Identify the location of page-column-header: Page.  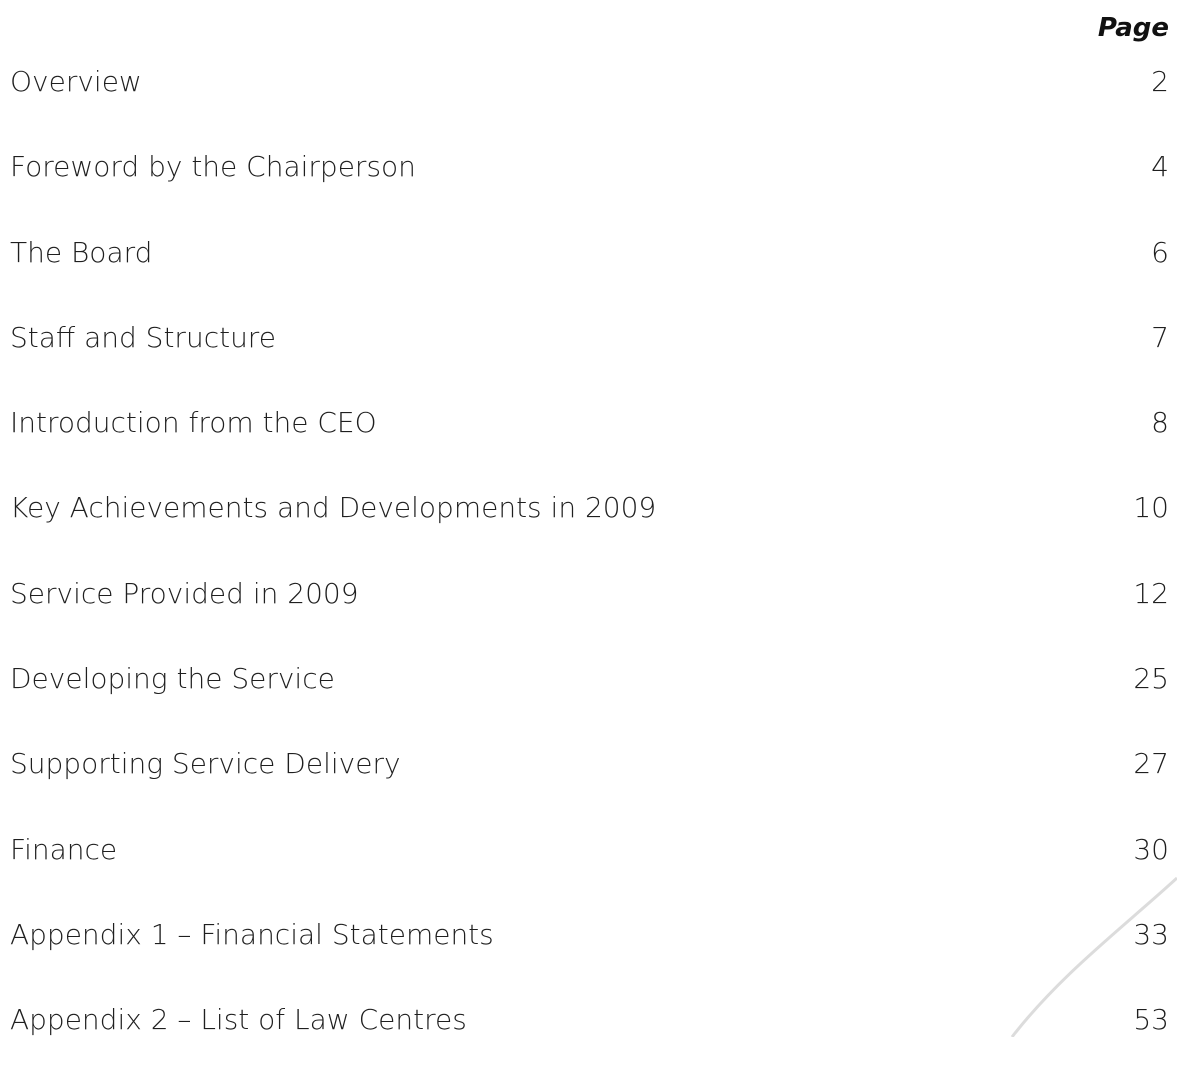
(1133, 28).